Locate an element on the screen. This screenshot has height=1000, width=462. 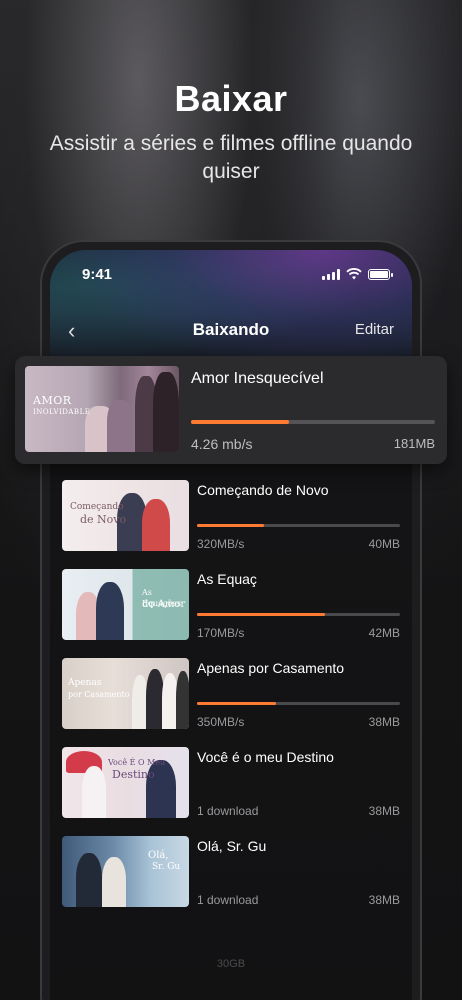
thumbnail-text: Começando is located at coordinates (97, 507).